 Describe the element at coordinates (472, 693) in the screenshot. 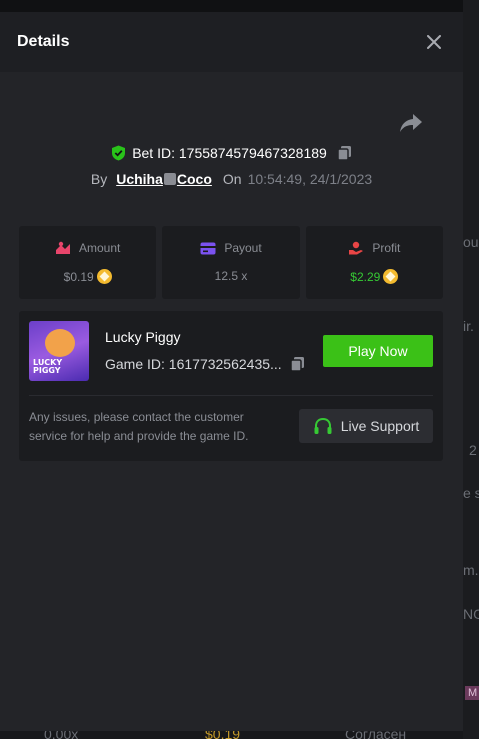

I see `bg-side-badge: M` at that location.